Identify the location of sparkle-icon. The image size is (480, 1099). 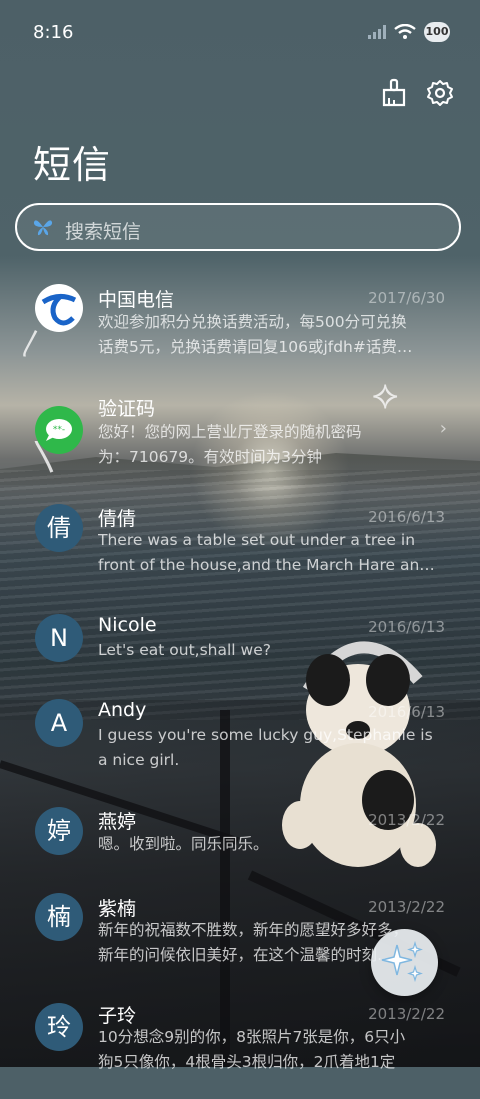
(402, 961).